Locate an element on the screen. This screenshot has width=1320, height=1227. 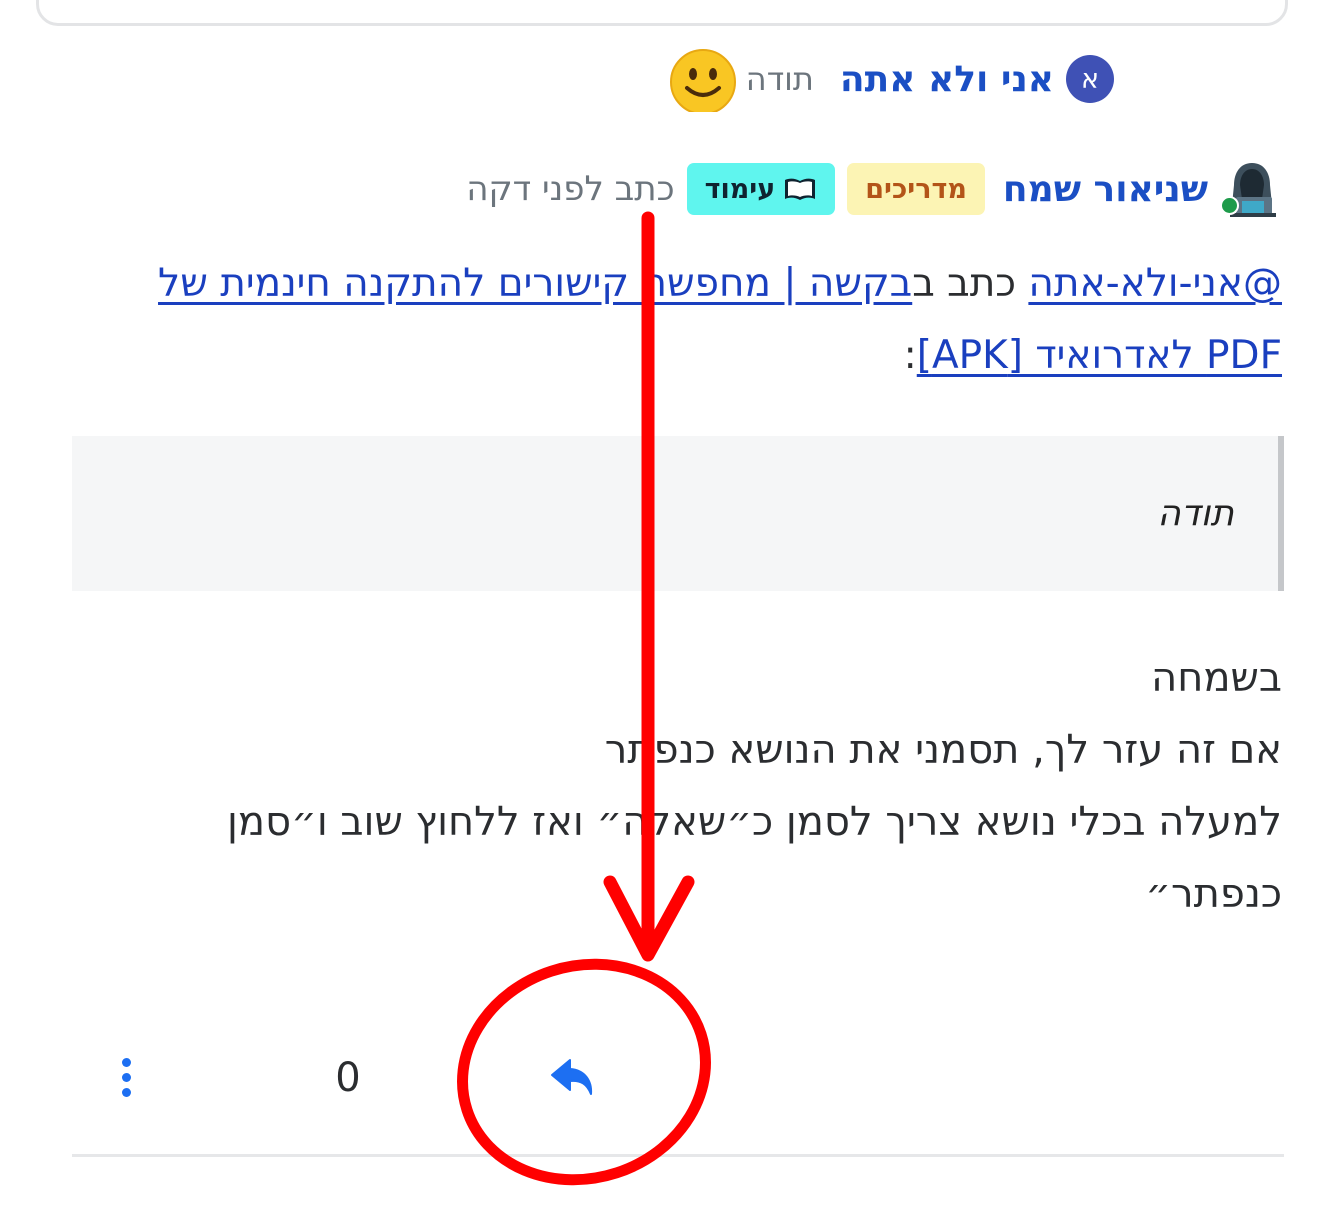
badge-guides-label: מדריכים is located at coordinates (916, 189).